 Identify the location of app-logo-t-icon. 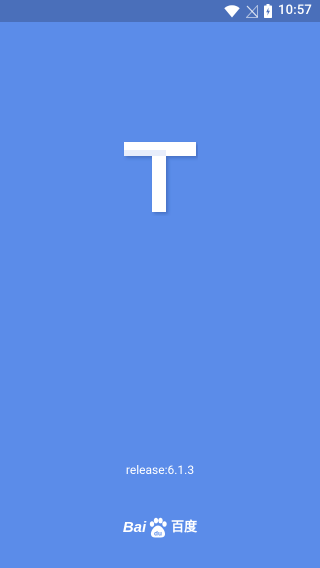
(160, 178).